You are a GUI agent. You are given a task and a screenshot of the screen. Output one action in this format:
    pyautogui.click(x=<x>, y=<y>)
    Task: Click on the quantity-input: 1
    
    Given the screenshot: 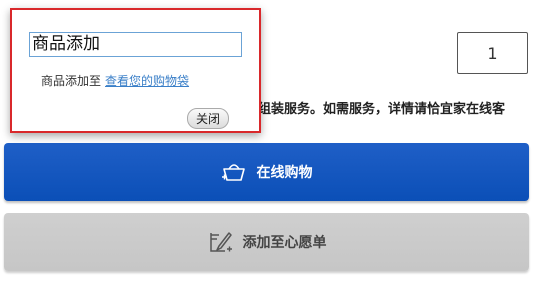 What is the action you would take?
    pyautogui.click(x=492, y=53)
    